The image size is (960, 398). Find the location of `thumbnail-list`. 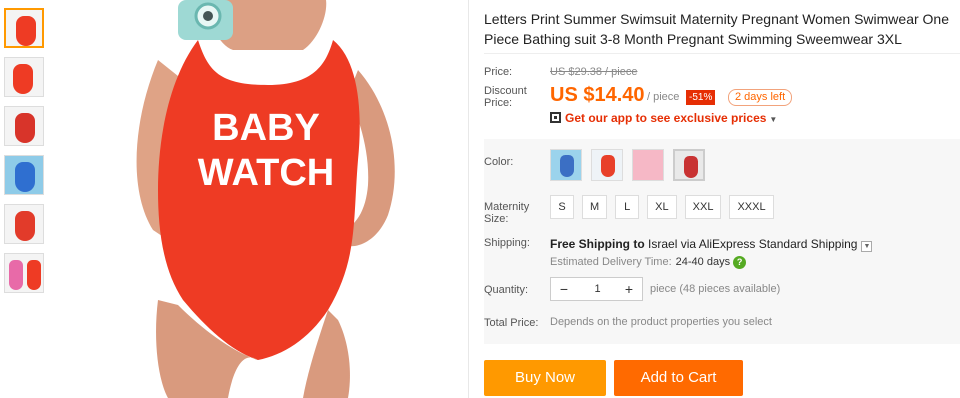

thumbnail-list is located at coordinates (25, 155).